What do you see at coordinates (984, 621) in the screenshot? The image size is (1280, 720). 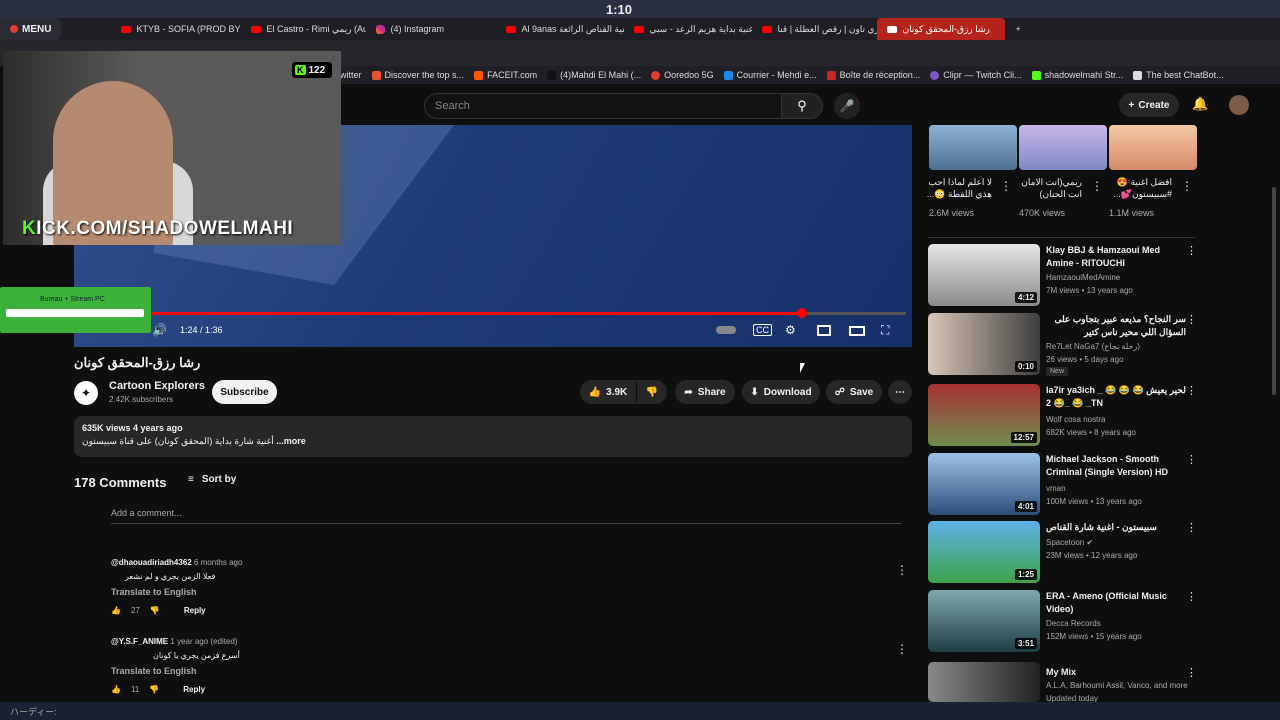 I see `video-thumbnail: 3:51` at bounding box center [984, 621].